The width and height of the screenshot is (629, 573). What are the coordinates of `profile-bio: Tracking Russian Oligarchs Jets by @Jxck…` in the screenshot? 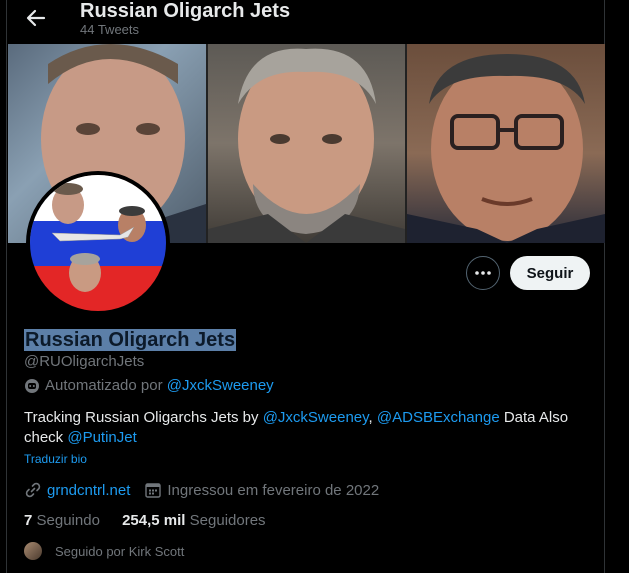 It's located at (304, 428).